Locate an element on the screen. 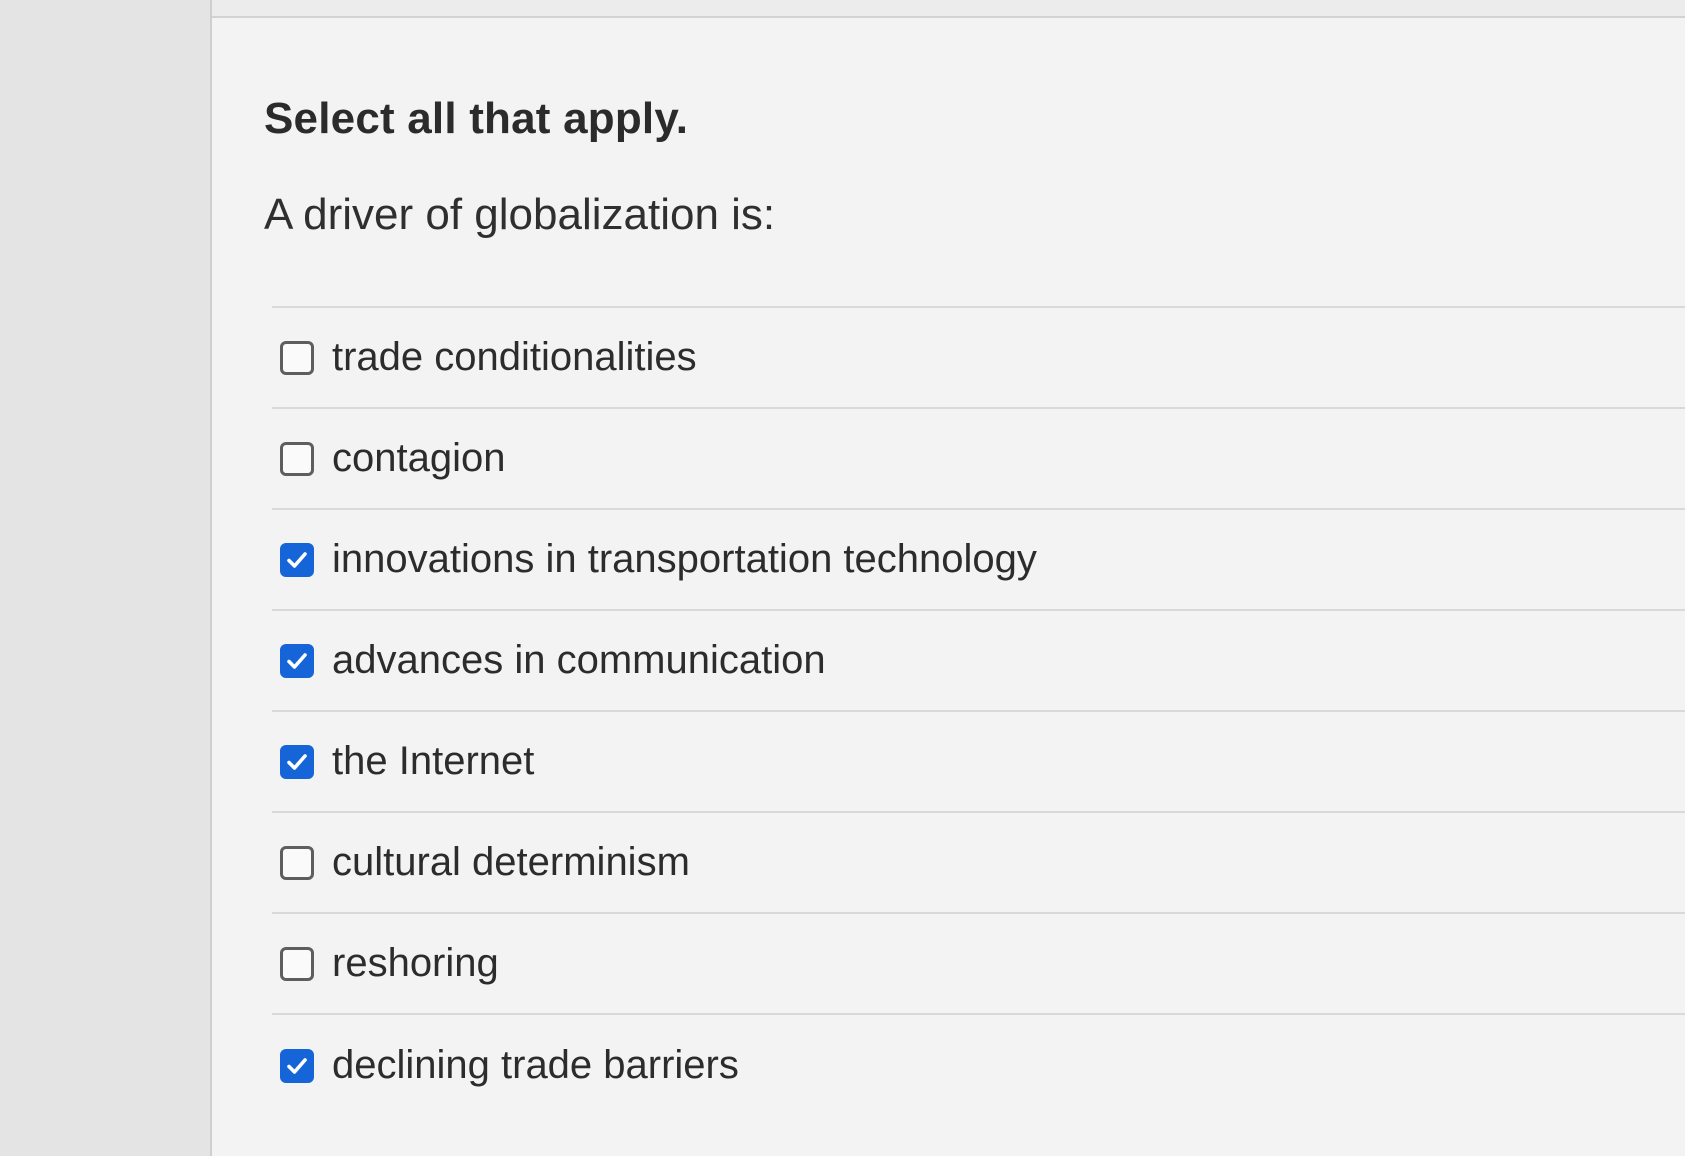 The width and height of the screenshot is (1685, 1156). option-label: reshoring is located at coordinates (415, 963).